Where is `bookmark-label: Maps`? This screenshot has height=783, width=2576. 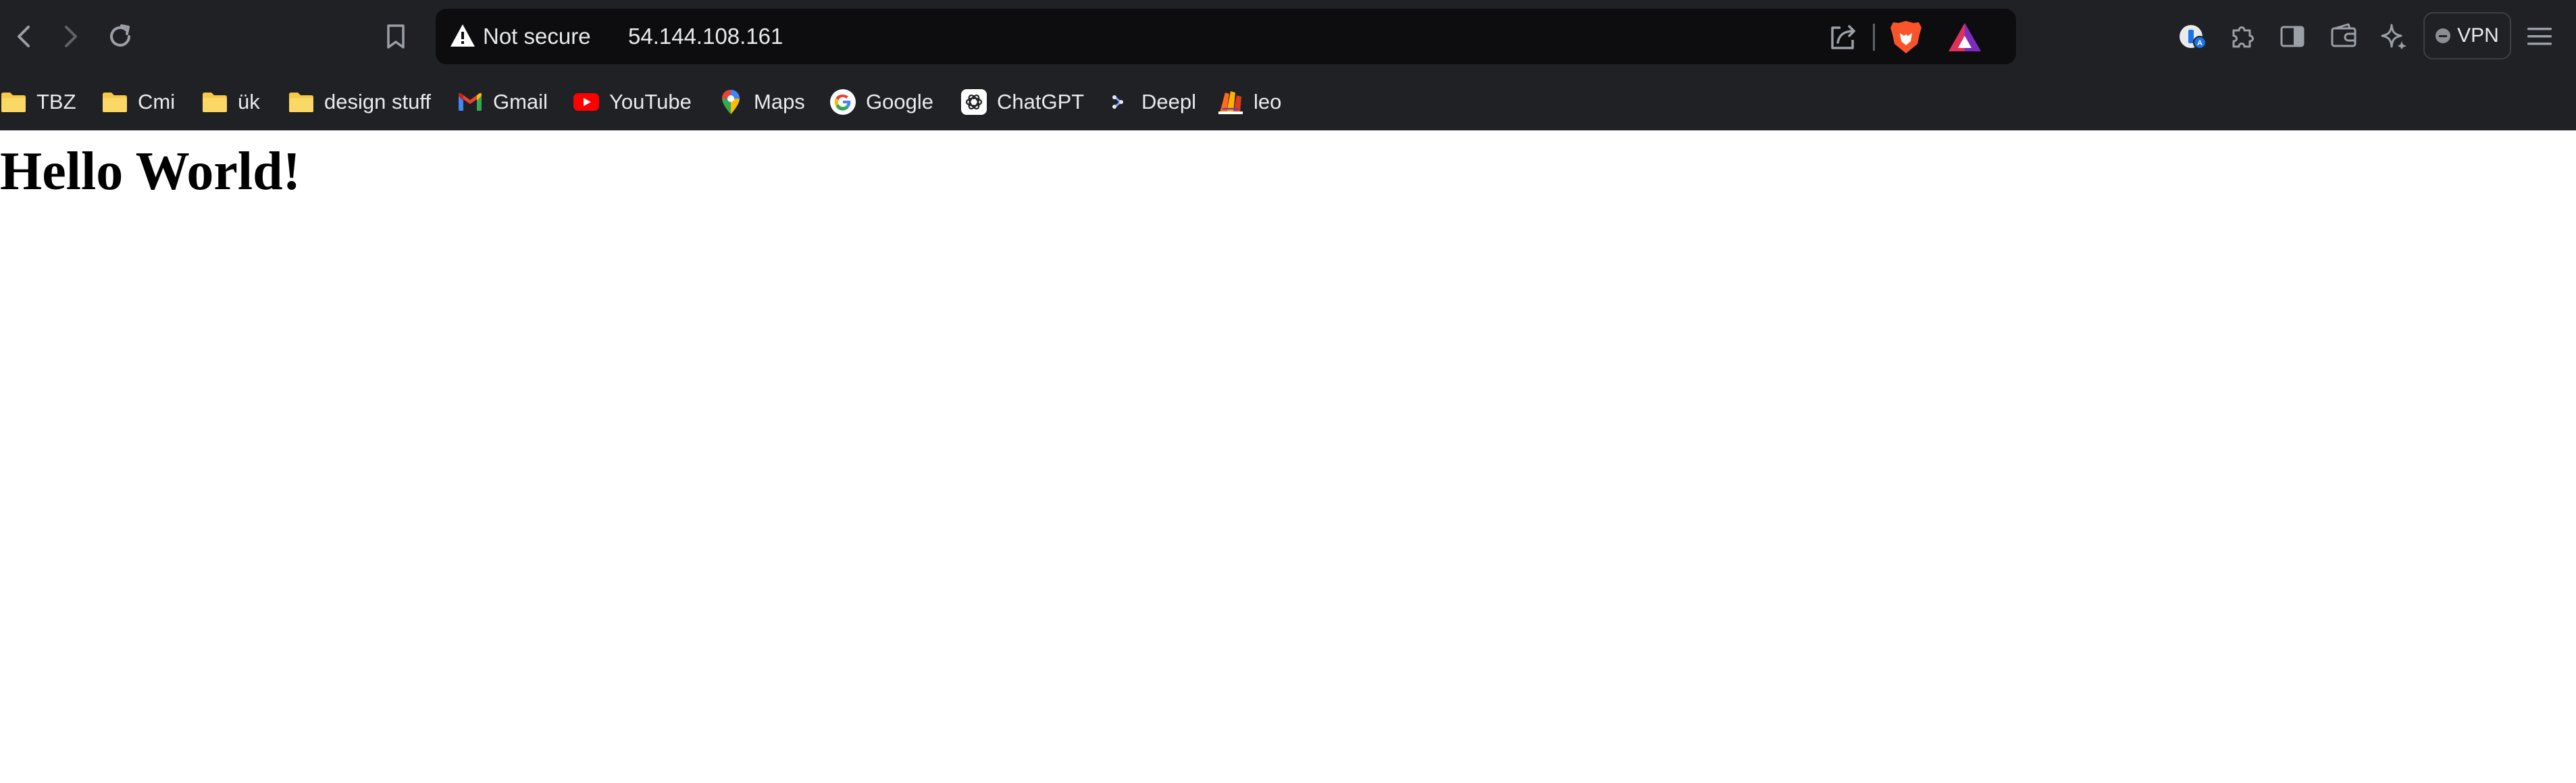 bookmark-label: Maps is located at coordinates (780, 101).